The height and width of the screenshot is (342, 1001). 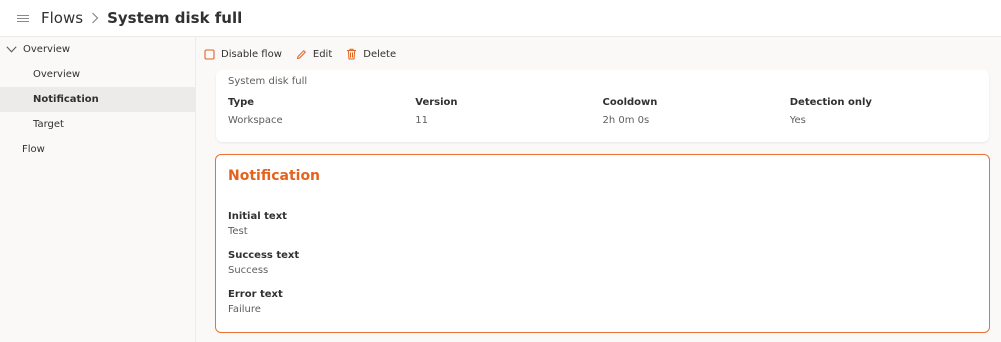 I want to click on page-title: System disk full, so click(x=175, y=18).